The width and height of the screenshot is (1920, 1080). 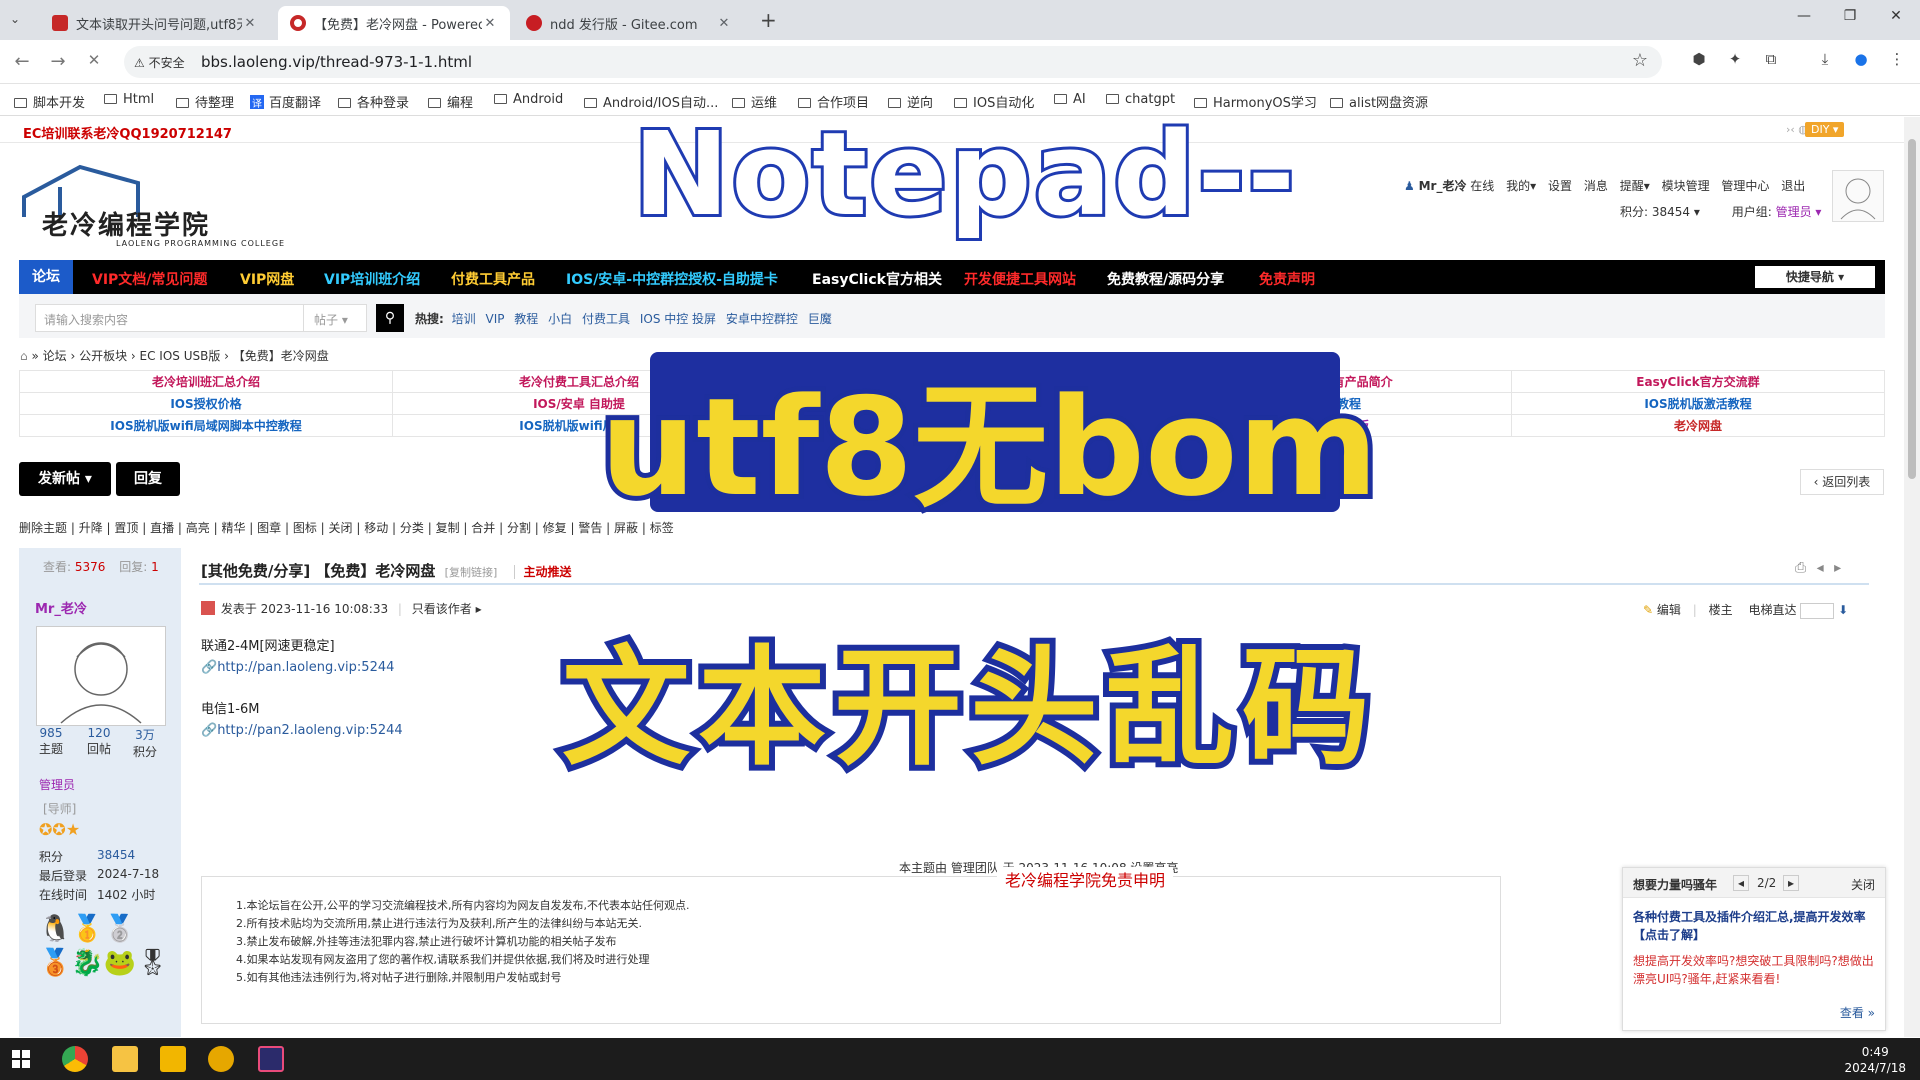 I want to click on bookmark-folder: 脚本开发, so click(x=49, y=101).